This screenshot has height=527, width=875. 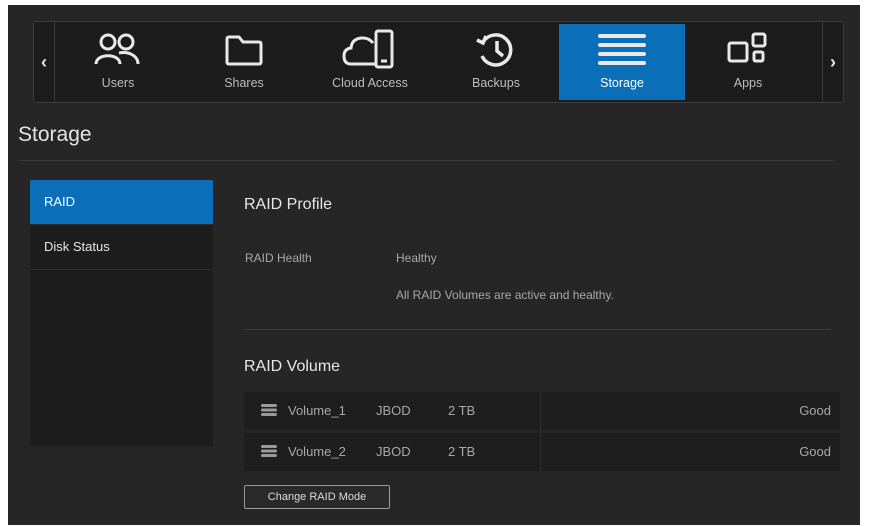 I want to click on chevron-right-icon: ›, so click(x=833, y=61).